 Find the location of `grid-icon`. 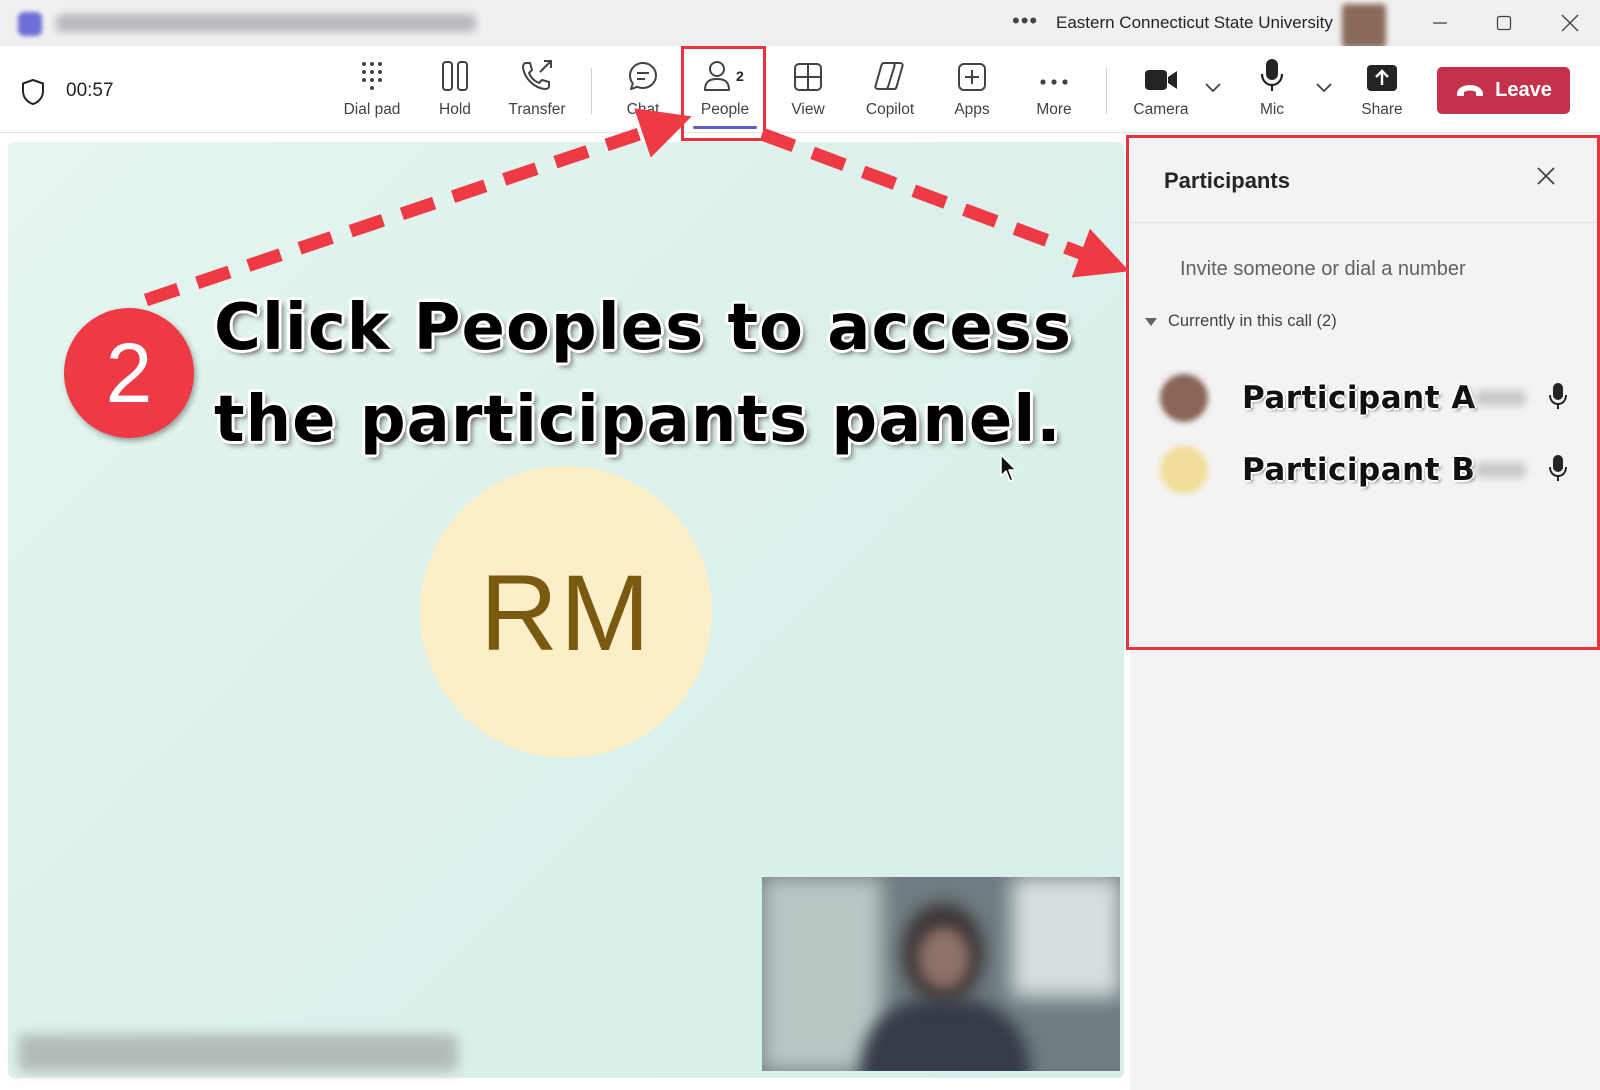

grid-icon is located at coordinates (808, 77).